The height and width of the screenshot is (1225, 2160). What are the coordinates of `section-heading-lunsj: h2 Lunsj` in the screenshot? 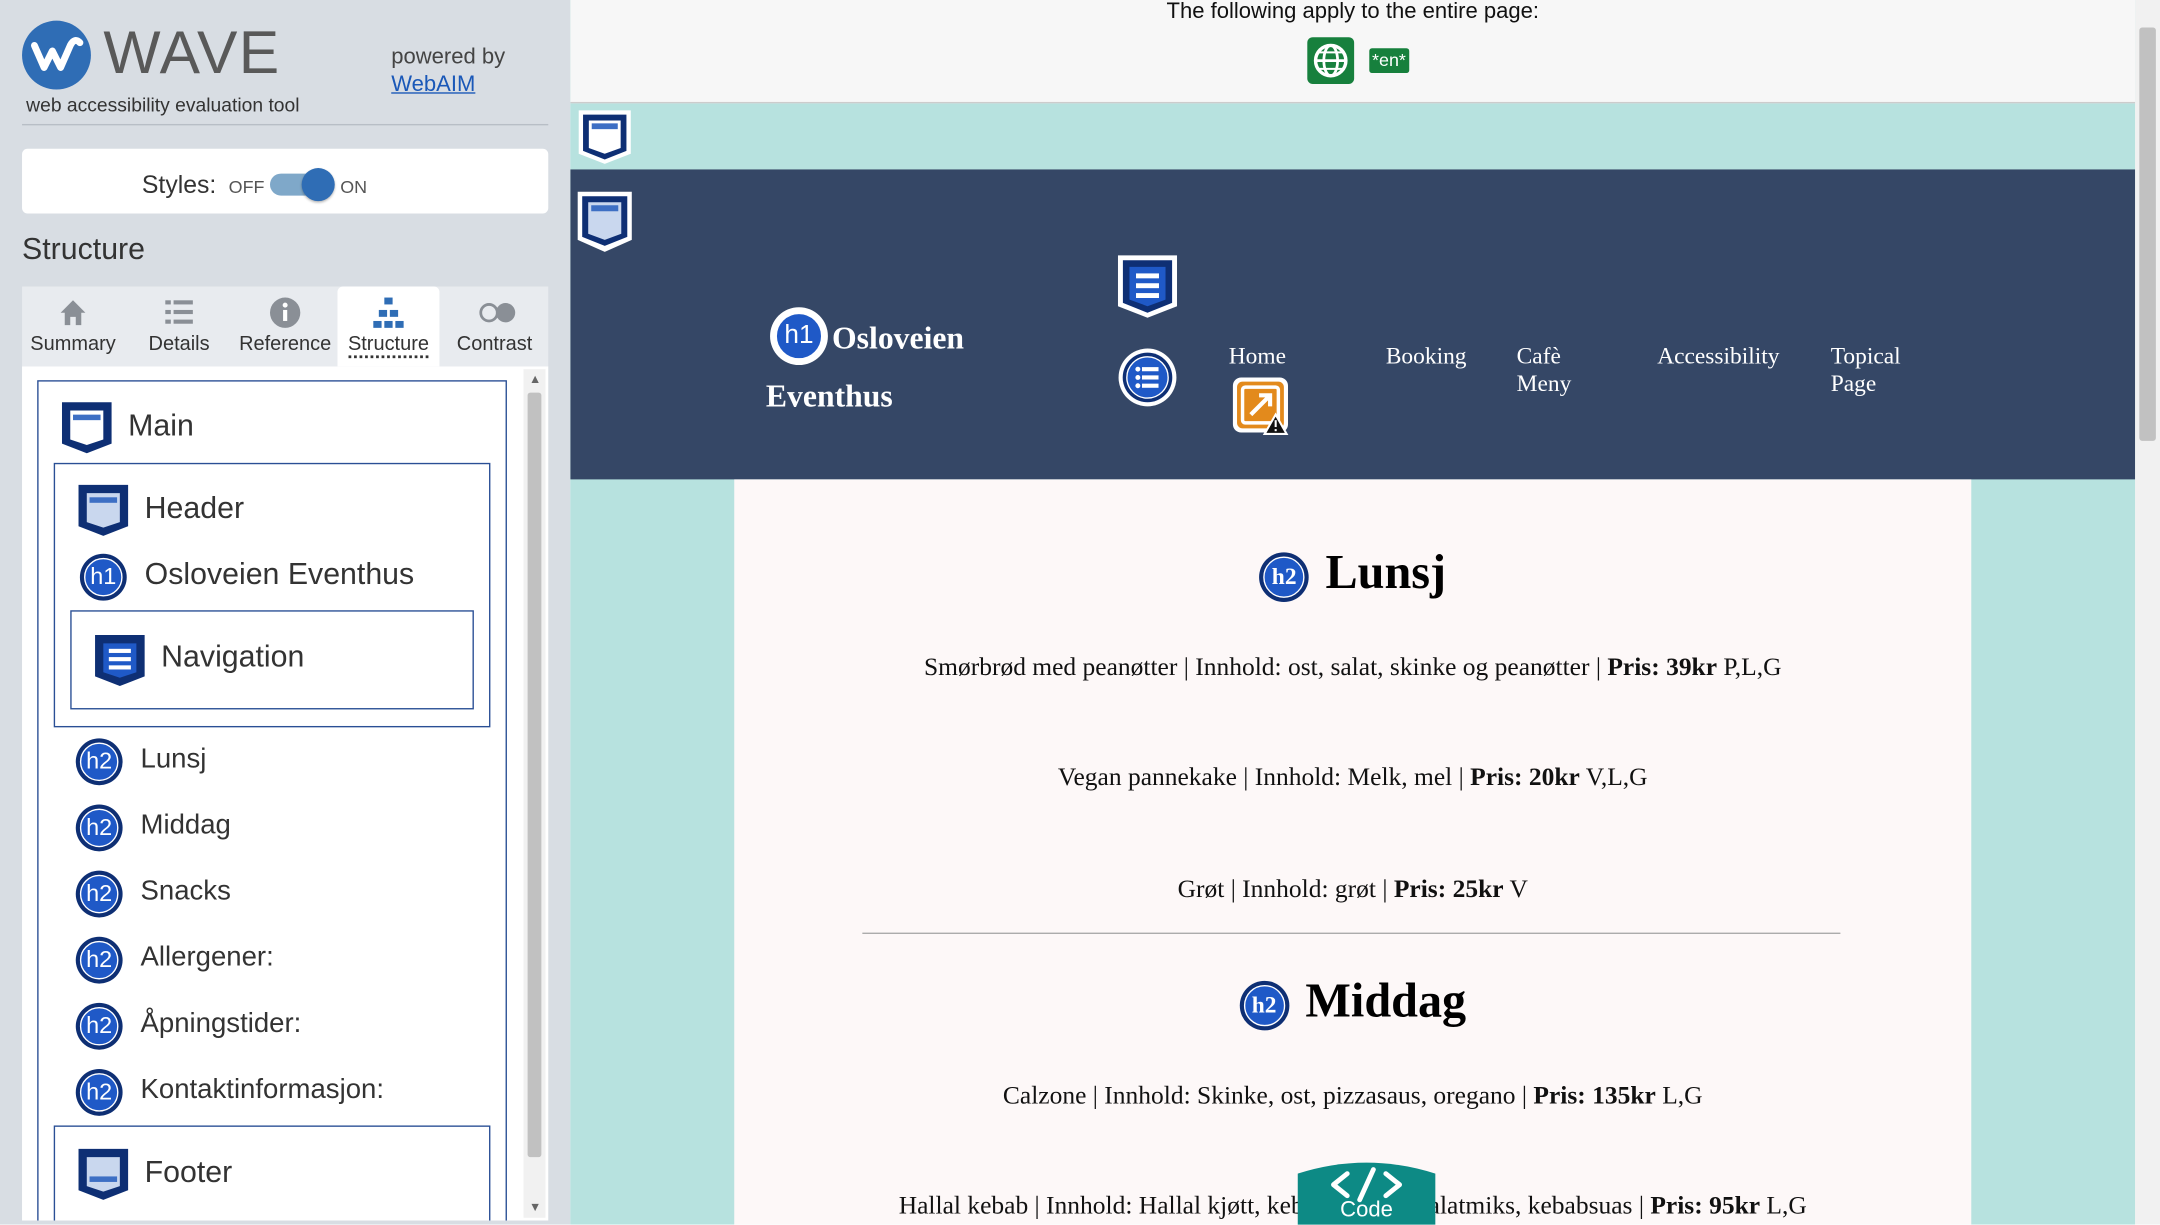 It's located at (1352, 574).